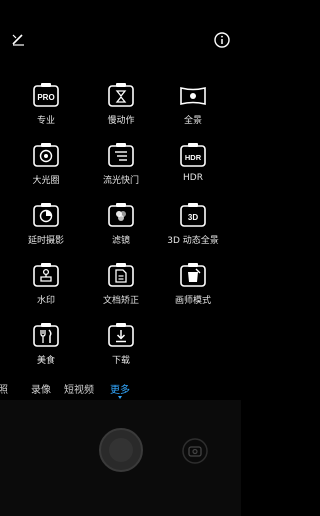  I want to click on 3d-panorama-icon: 3D, so click(193, 215).